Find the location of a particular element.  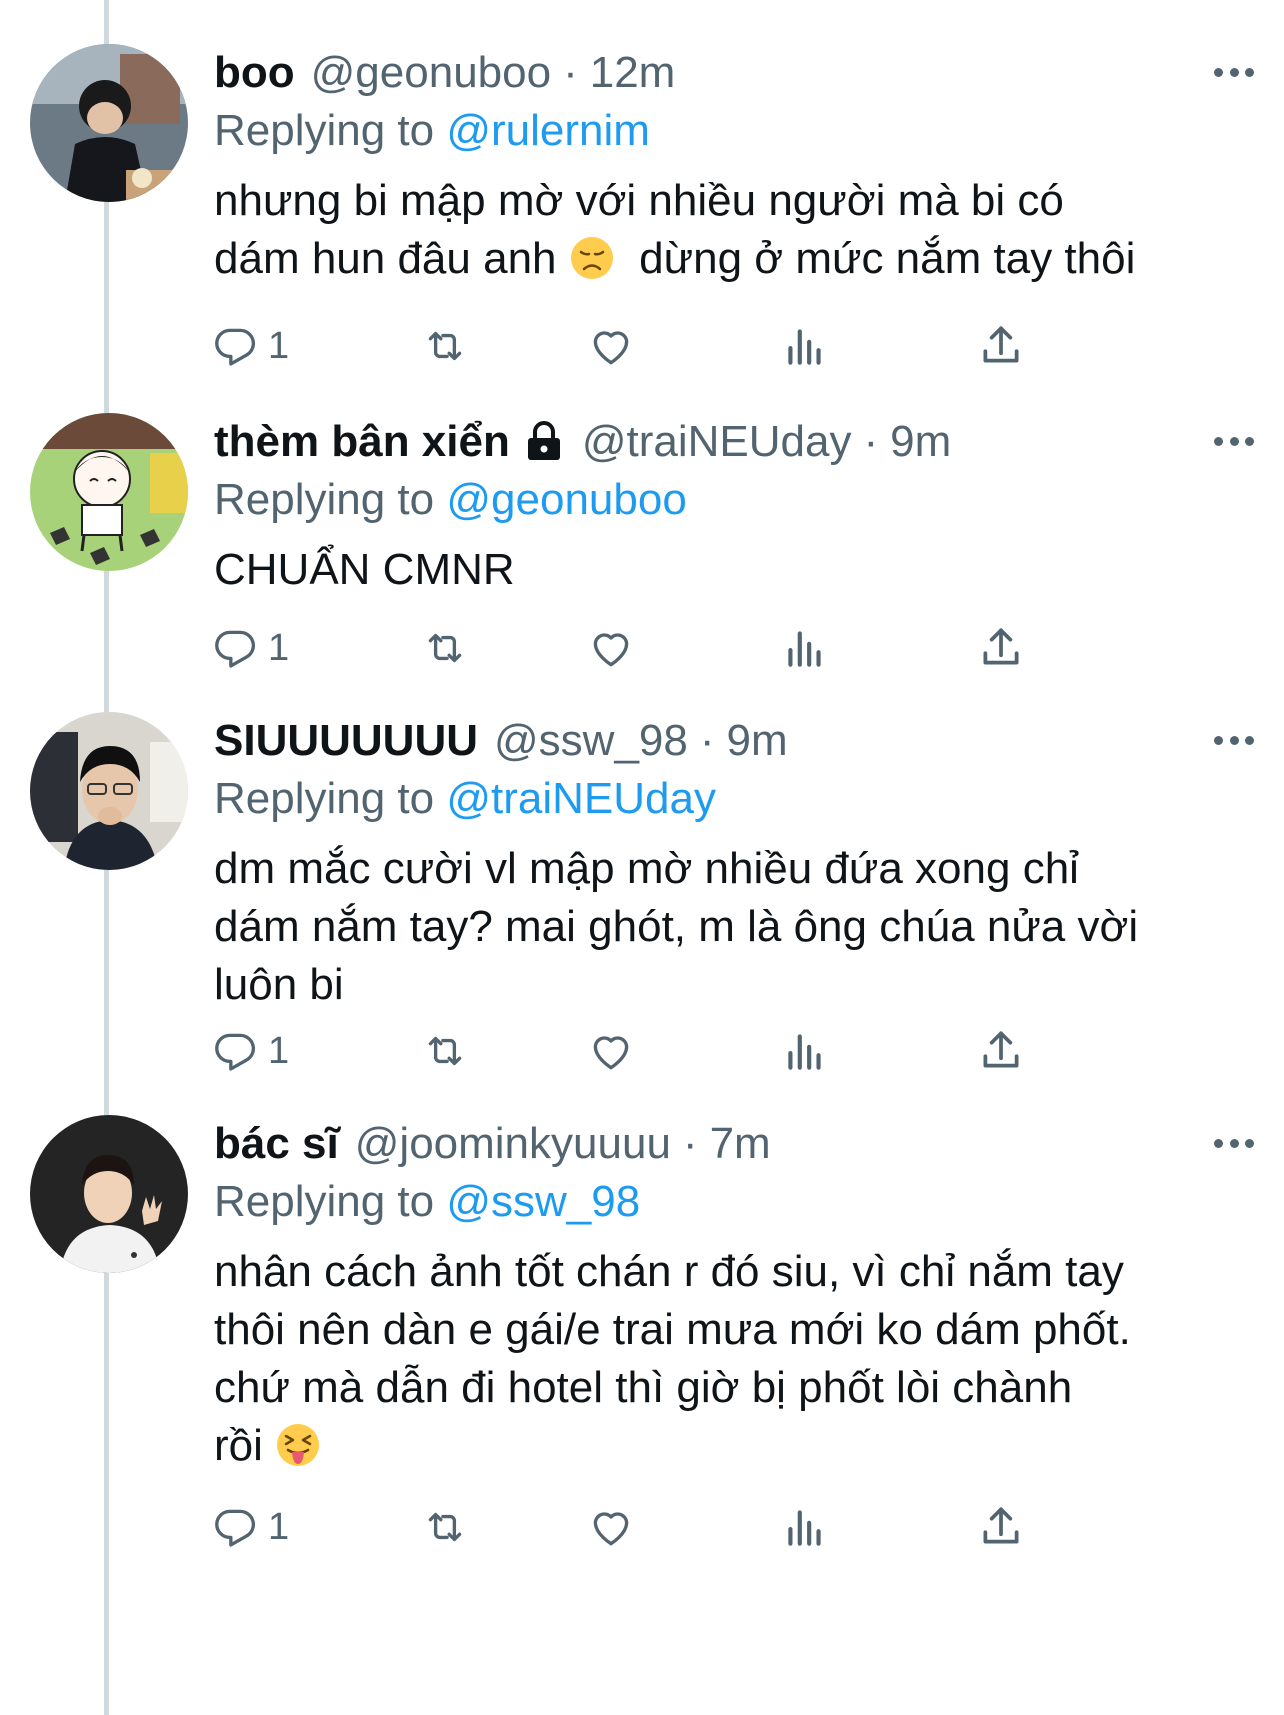

mention-link: @geonuboo is located at coordinates (566, 499).